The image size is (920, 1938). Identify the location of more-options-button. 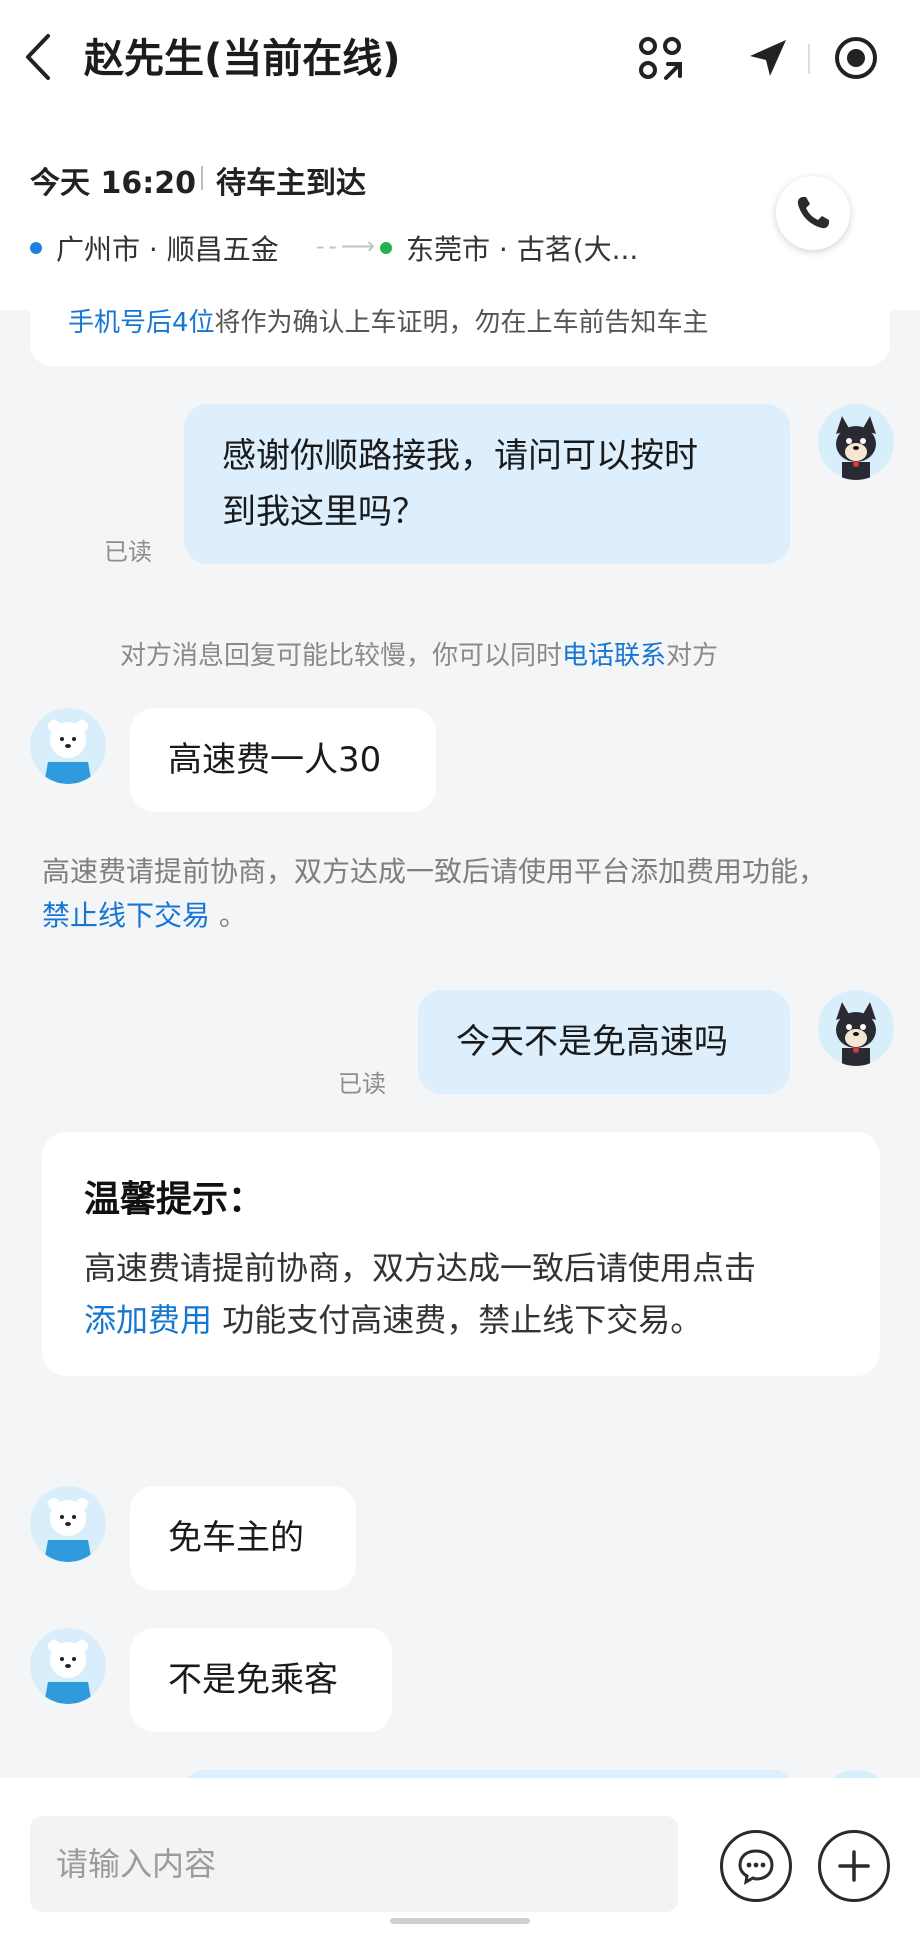
(854, 1866).